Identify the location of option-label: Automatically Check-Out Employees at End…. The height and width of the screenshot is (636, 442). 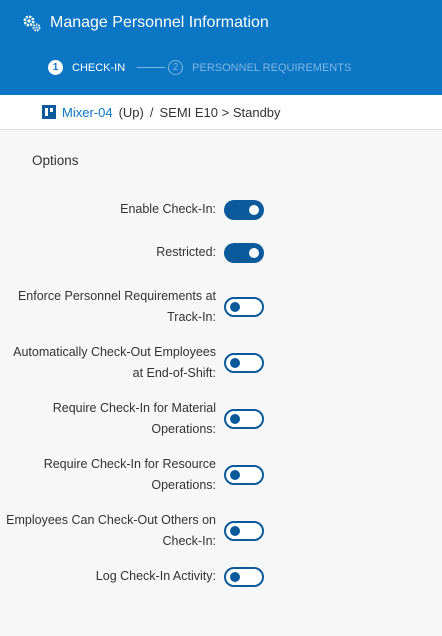
(114, 362).